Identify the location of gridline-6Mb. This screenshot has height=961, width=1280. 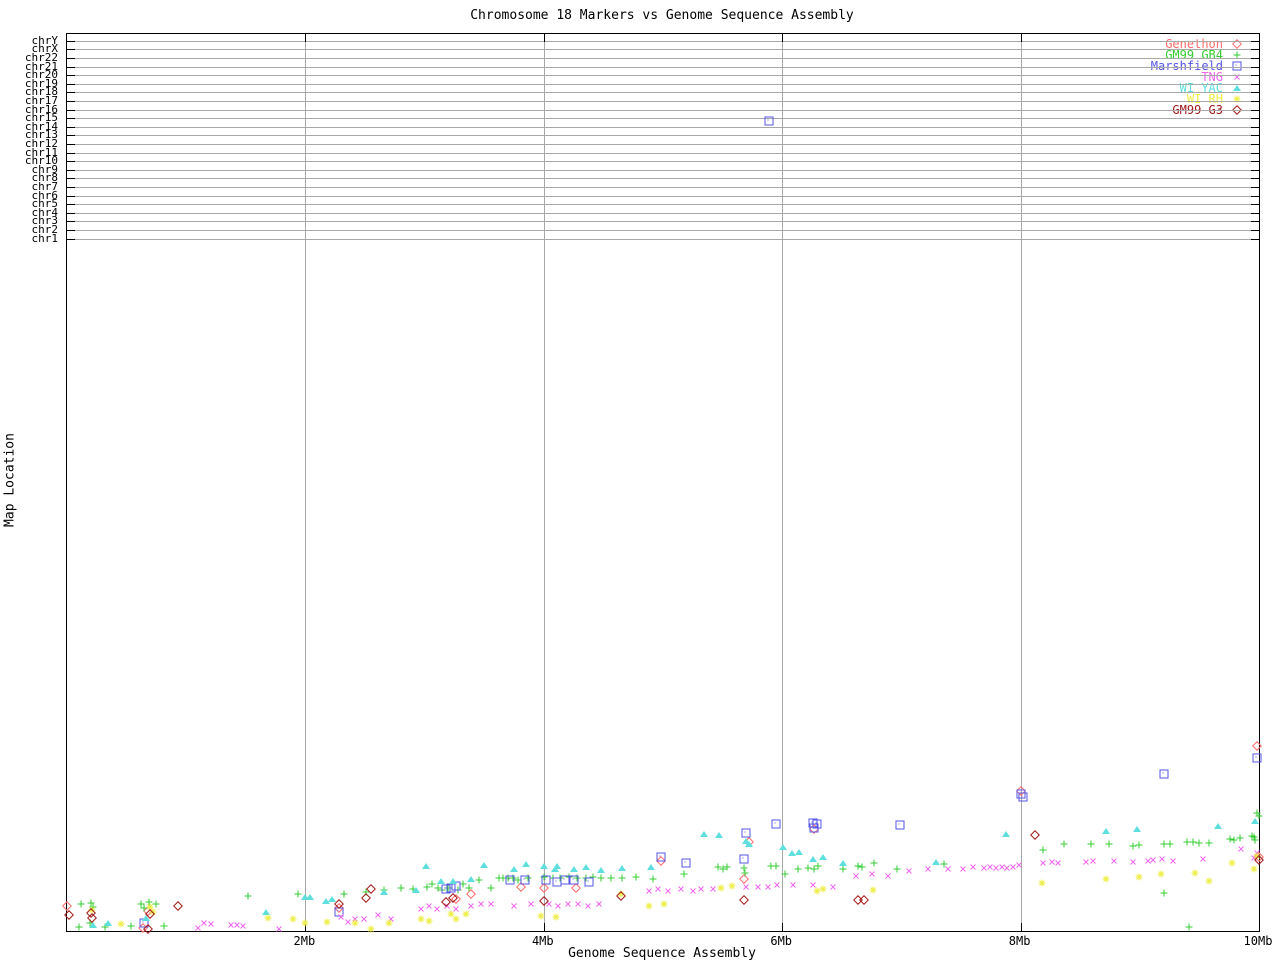
(783, 482).